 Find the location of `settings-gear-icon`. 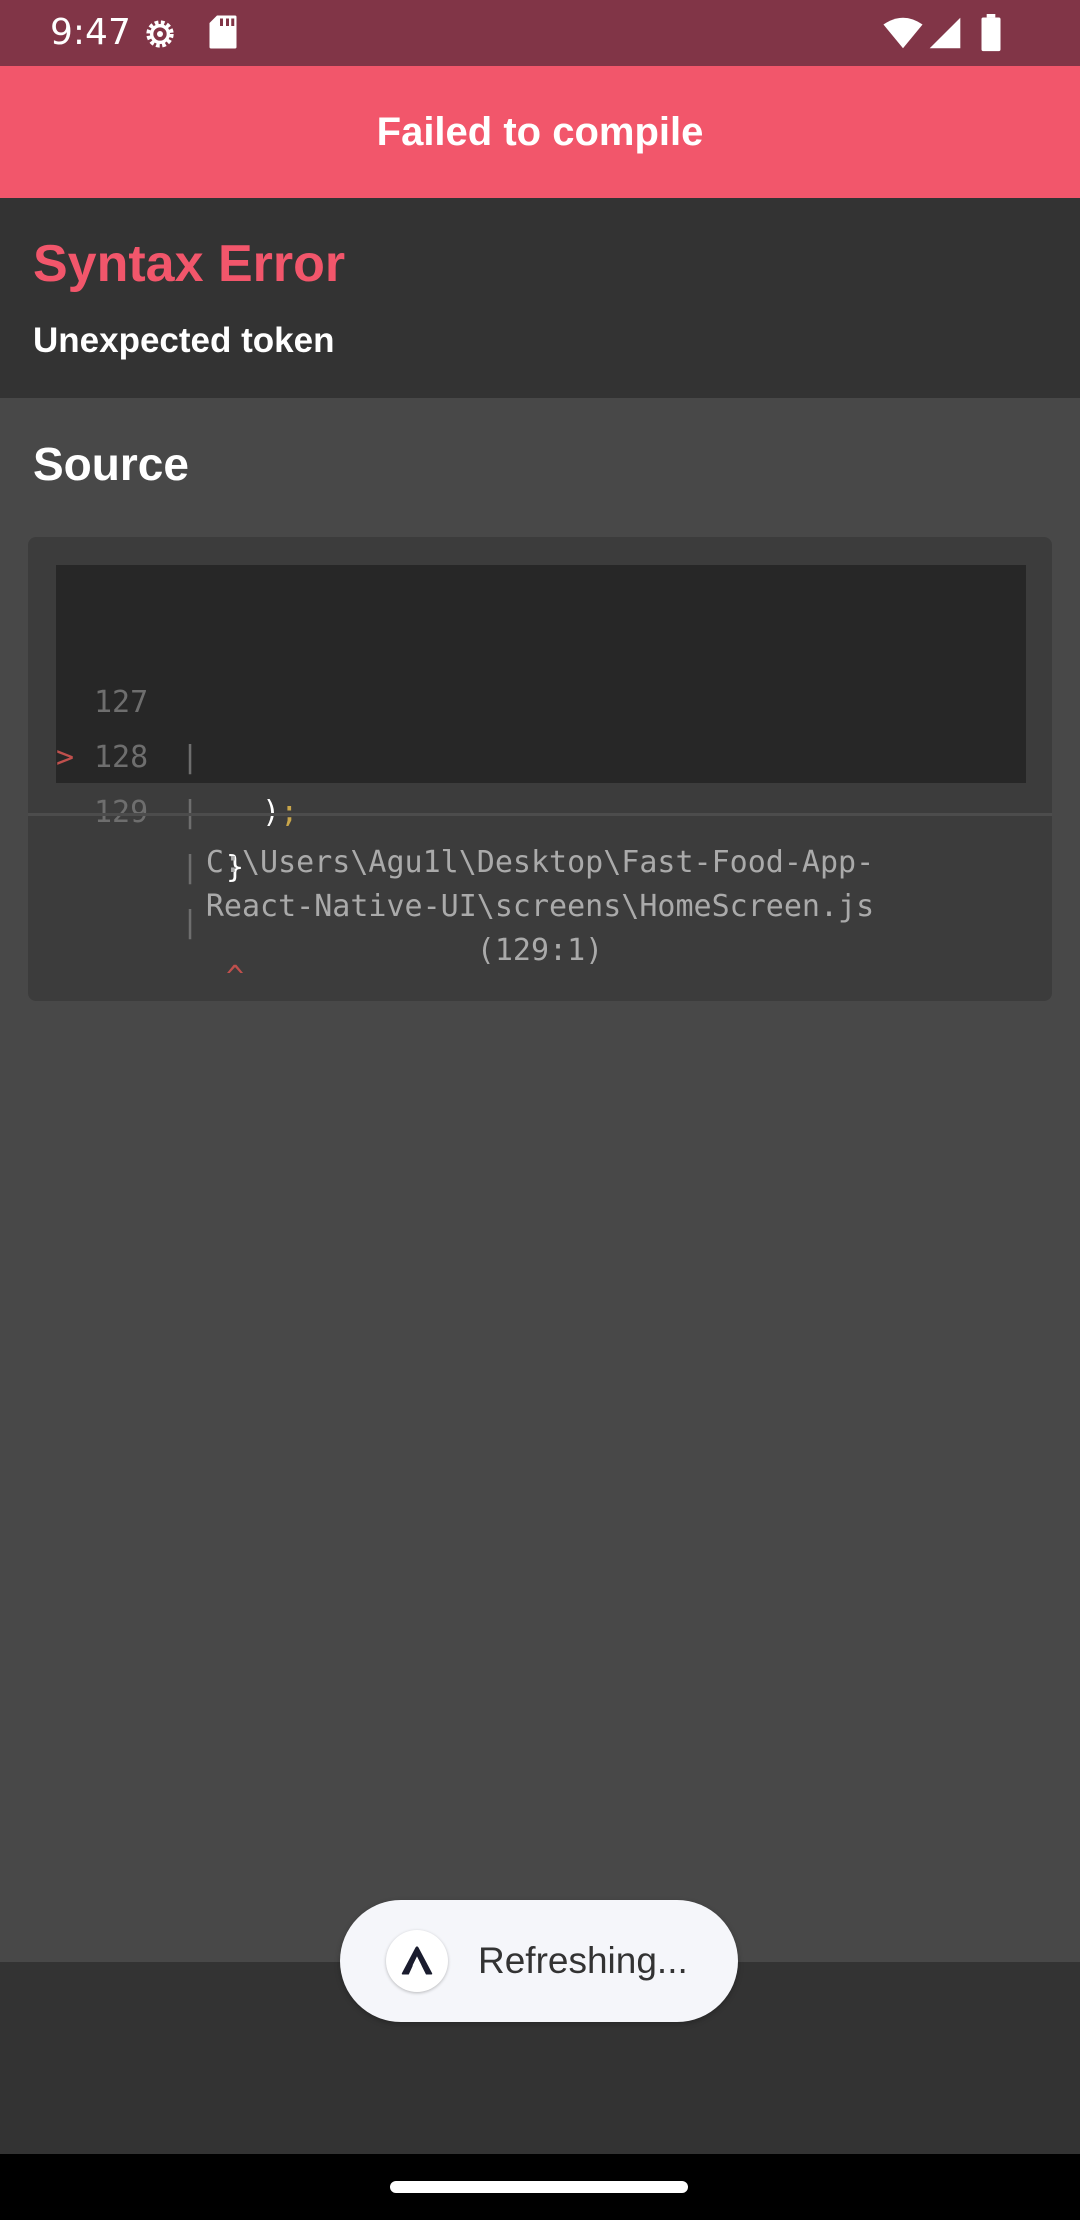

settings-gear-icon is located at coordinates (160, 36).